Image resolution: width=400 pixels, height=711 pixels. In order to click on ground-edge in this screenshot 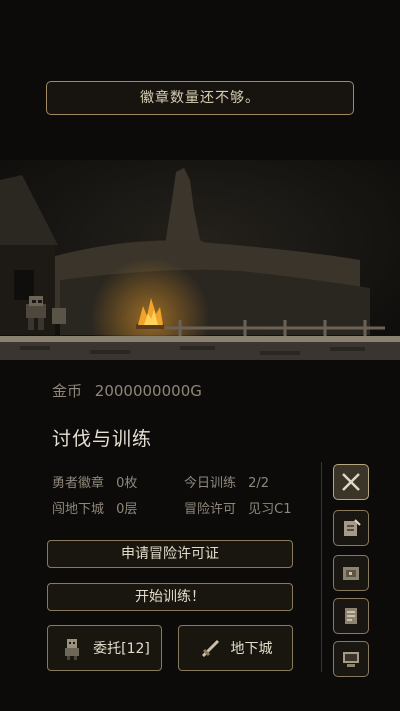, I will do `click(200, 339)`.